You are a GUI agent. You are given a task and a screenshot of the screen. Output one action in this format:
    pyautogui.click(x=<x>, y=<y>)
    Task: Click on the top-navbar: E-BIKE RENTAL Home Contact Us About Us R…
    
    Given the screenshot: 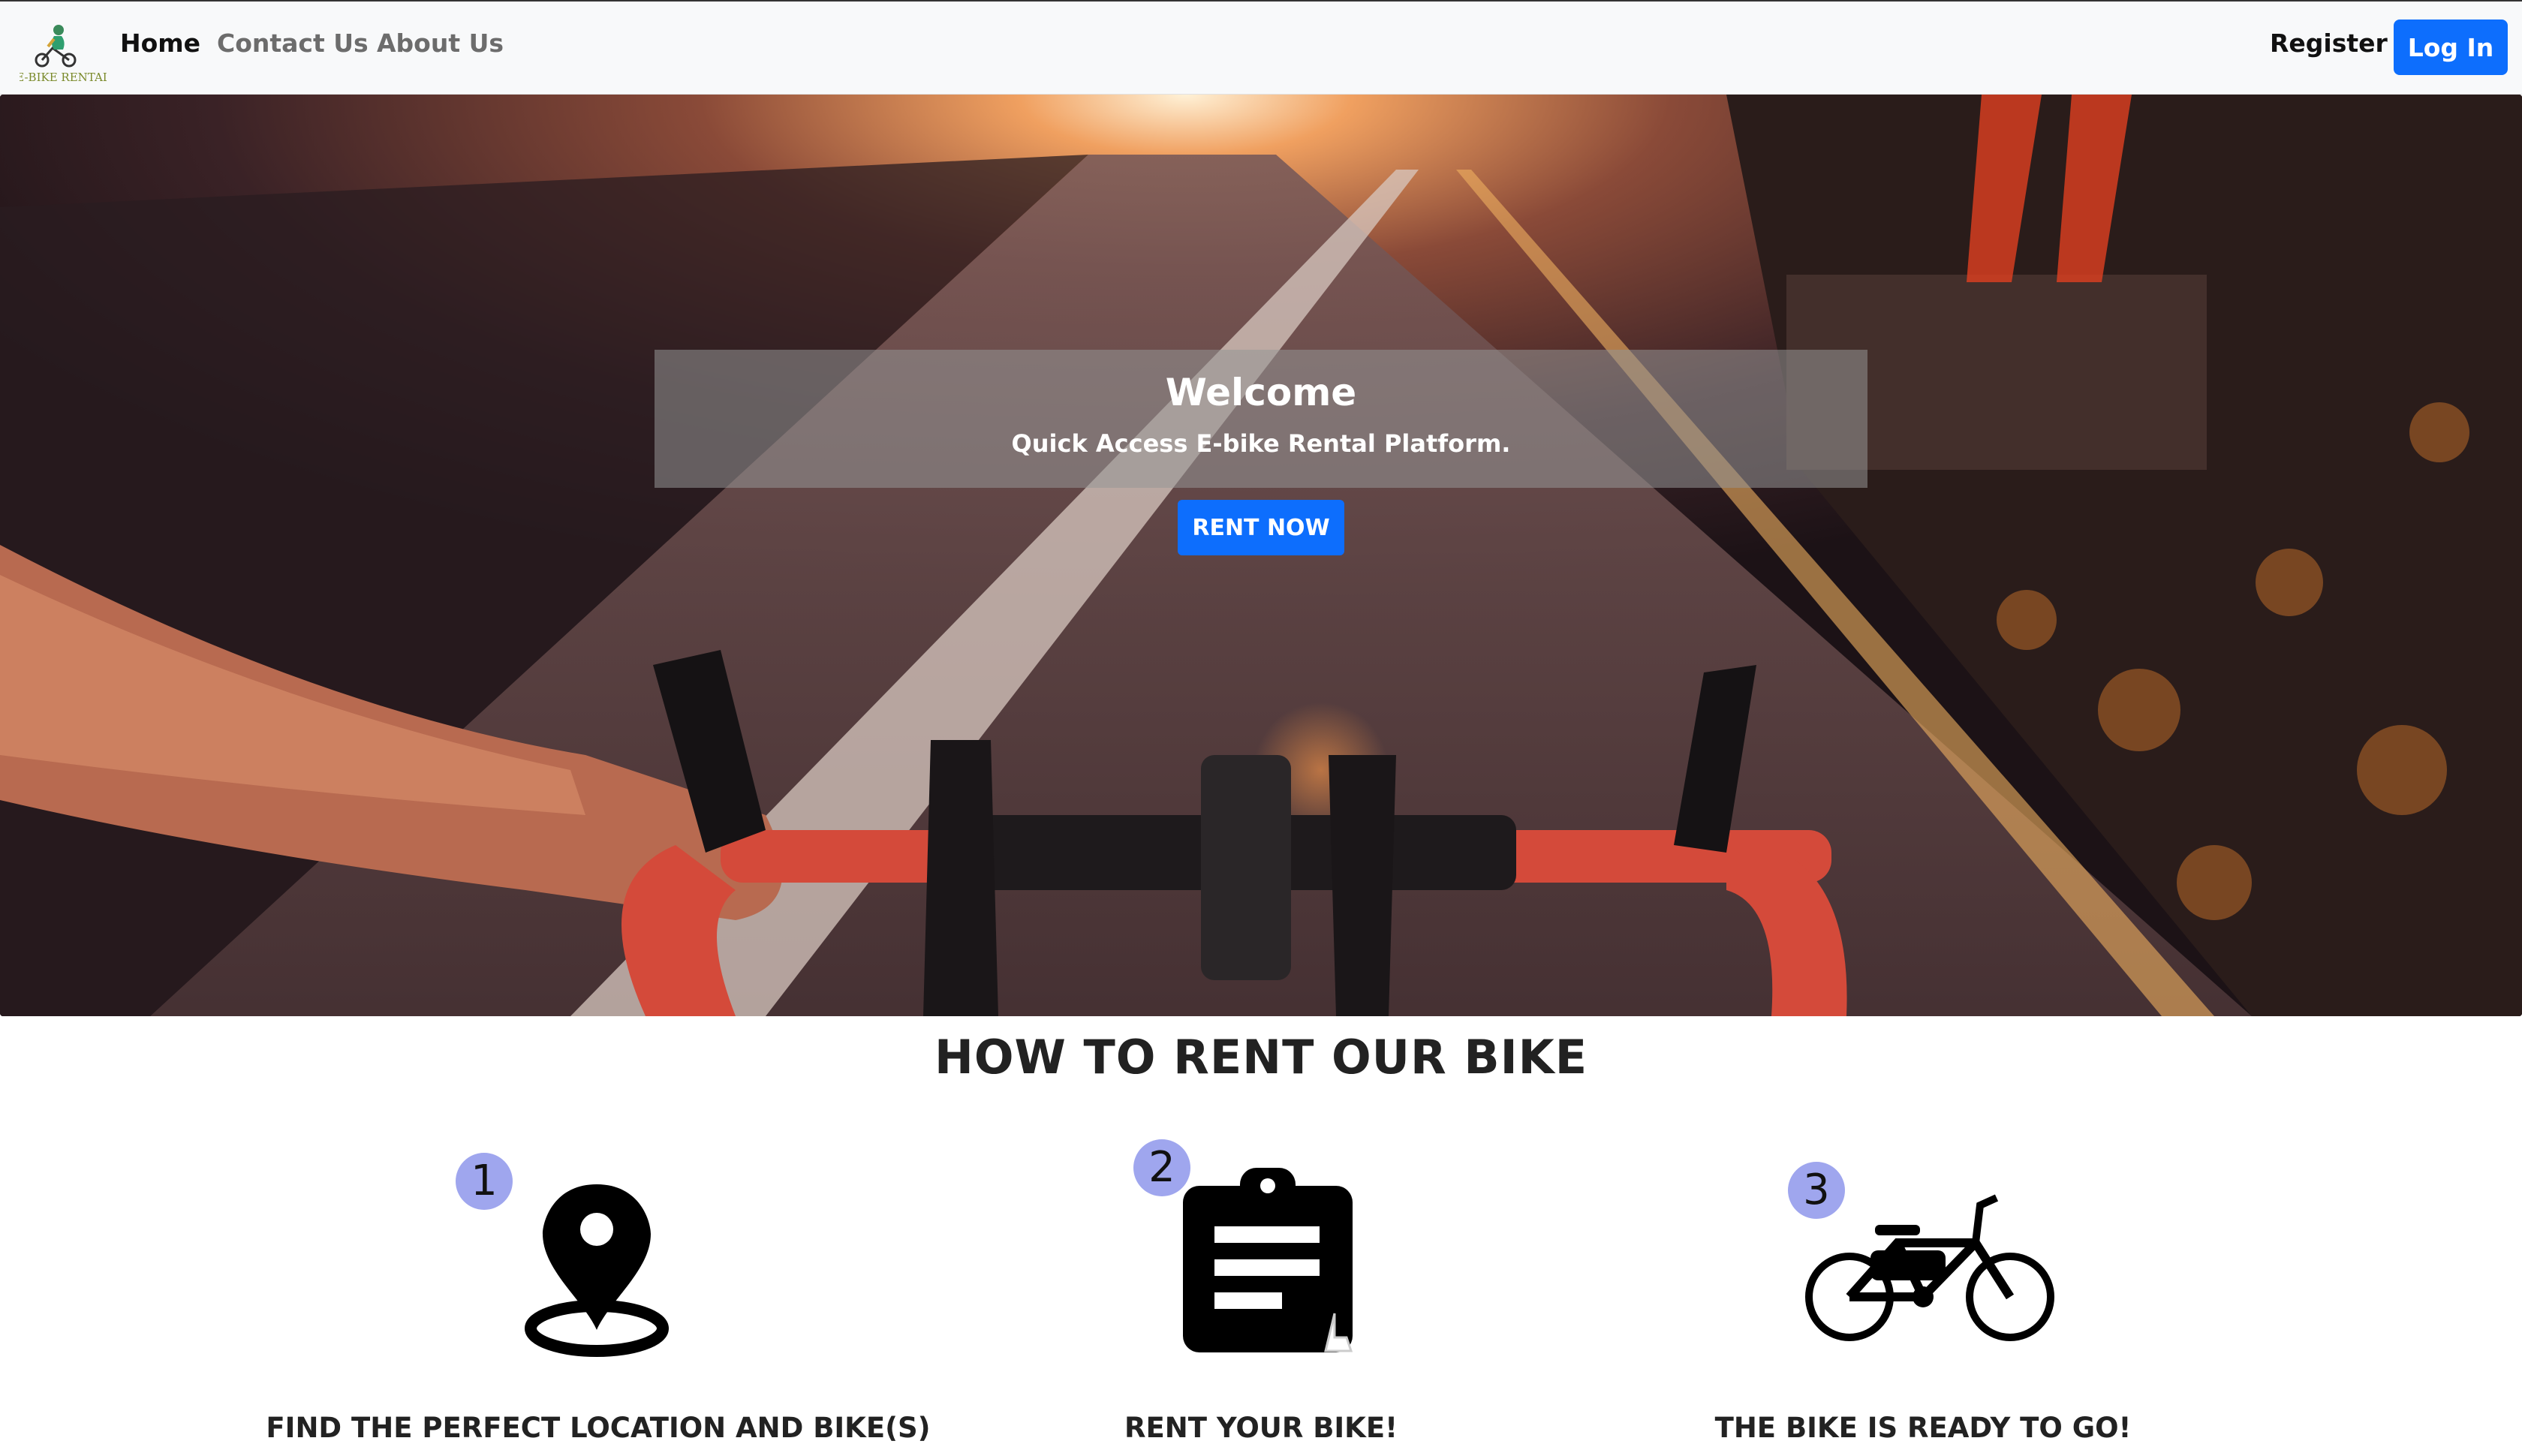 What is the action you would take?
    pyautogui.click(x=1261, y=47)
    